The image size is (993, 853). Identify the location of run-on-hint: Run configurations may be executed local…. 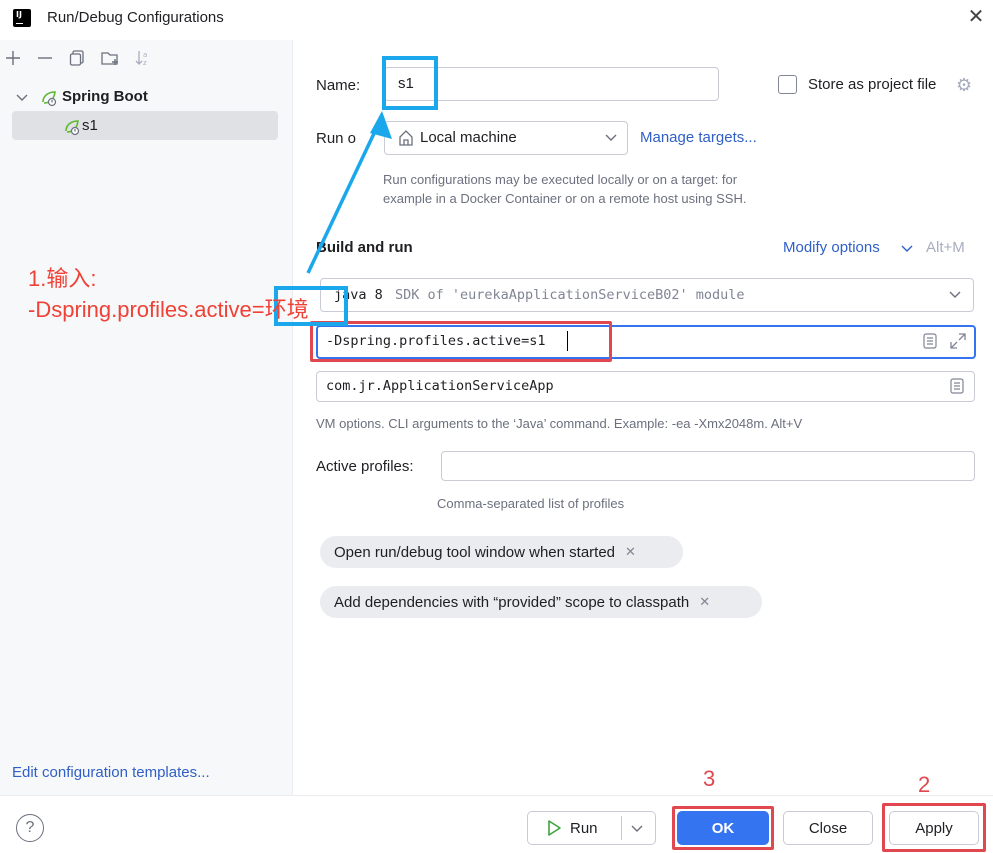
(565, 189).